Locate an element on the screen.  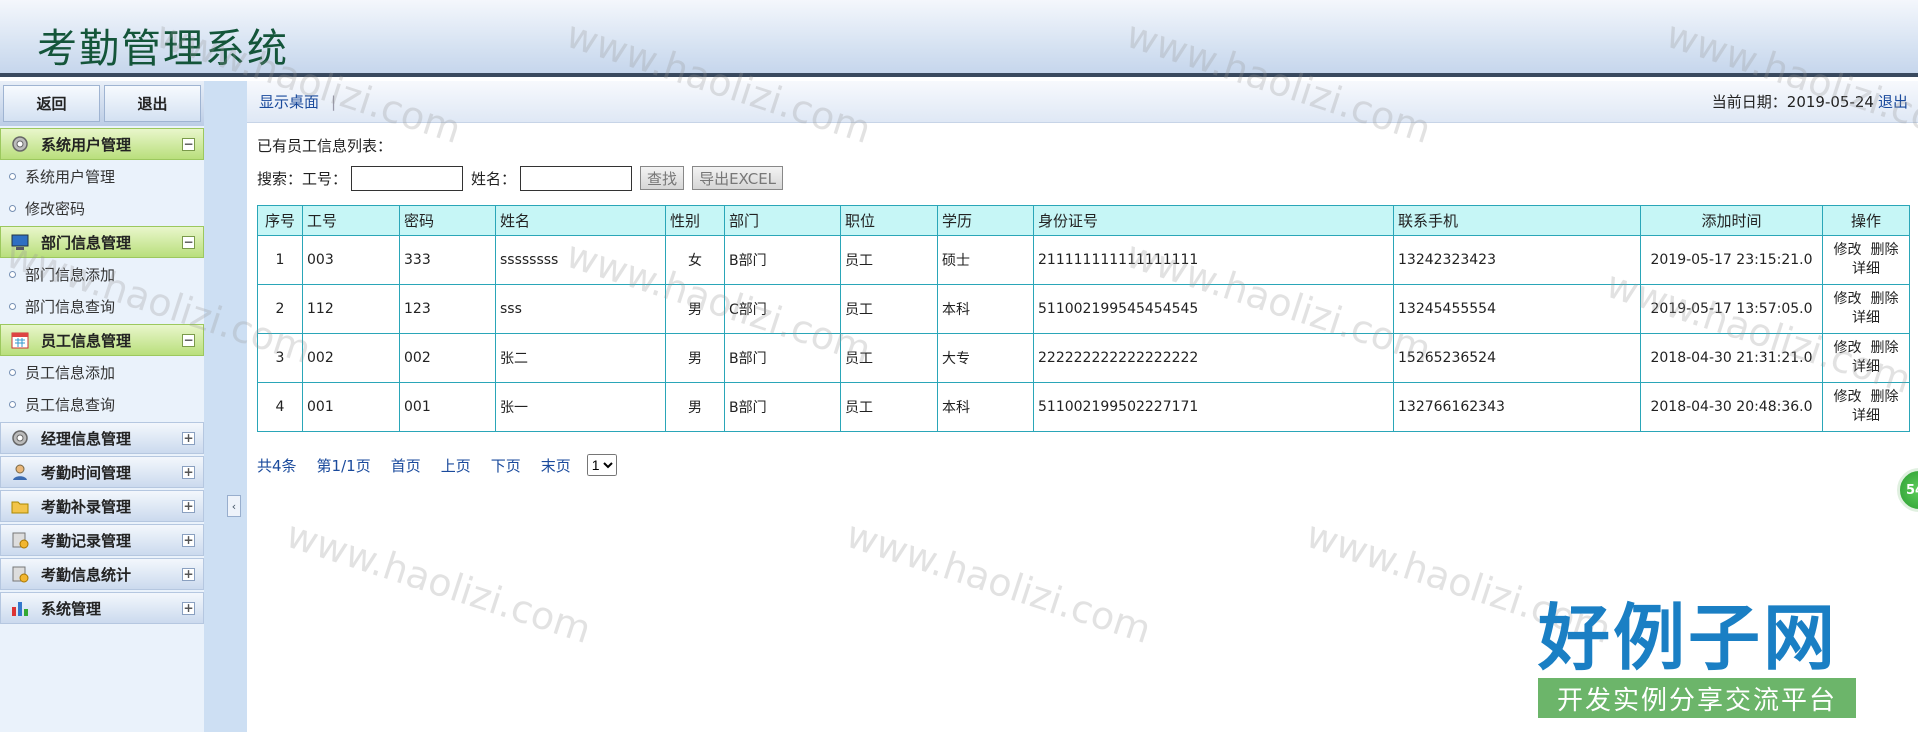
logout-link: 退出 is located at coordinates (1893, 101).